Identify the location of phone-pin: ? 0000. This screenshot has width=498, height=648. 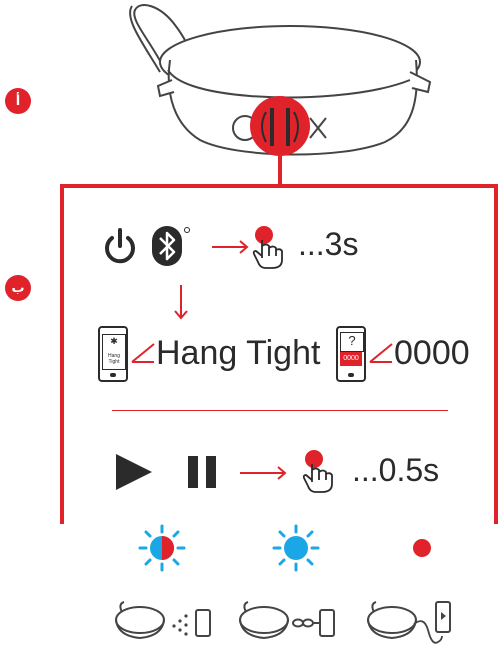
(351, 354).